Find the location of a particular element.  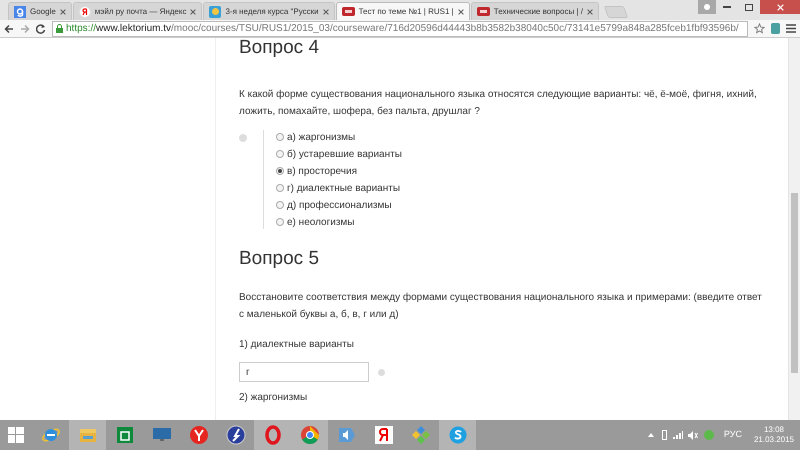

yandex-icon is located at coordinates (84, 12).